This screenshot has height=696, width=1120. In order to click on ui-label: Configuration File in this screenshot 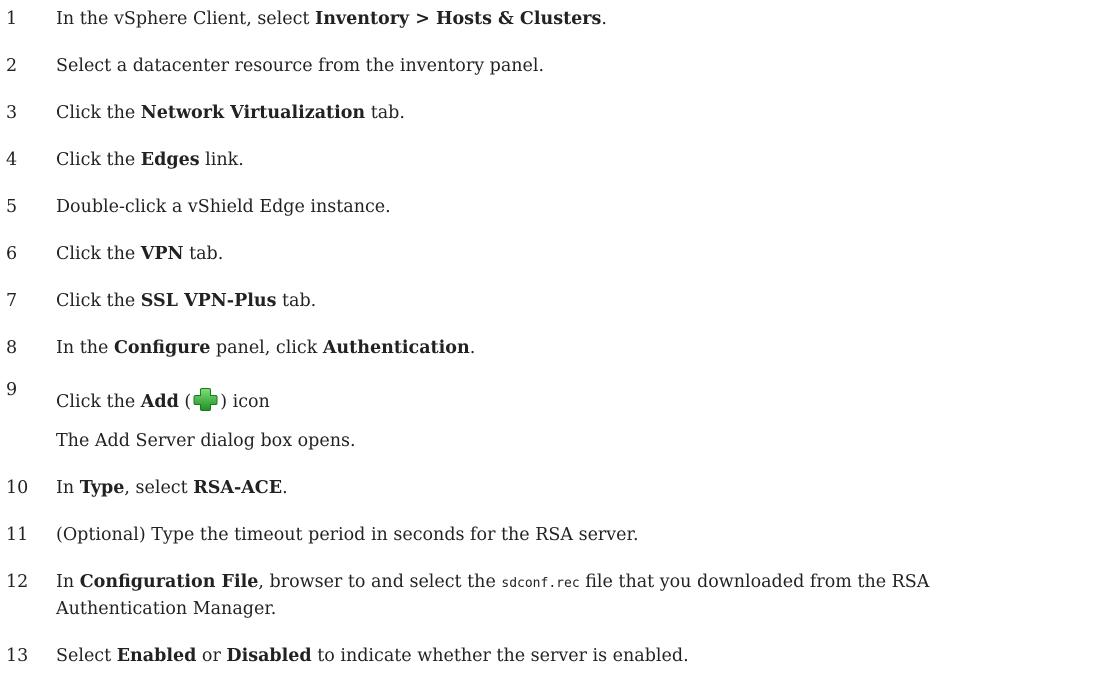, I will do `click(169, 582)`.